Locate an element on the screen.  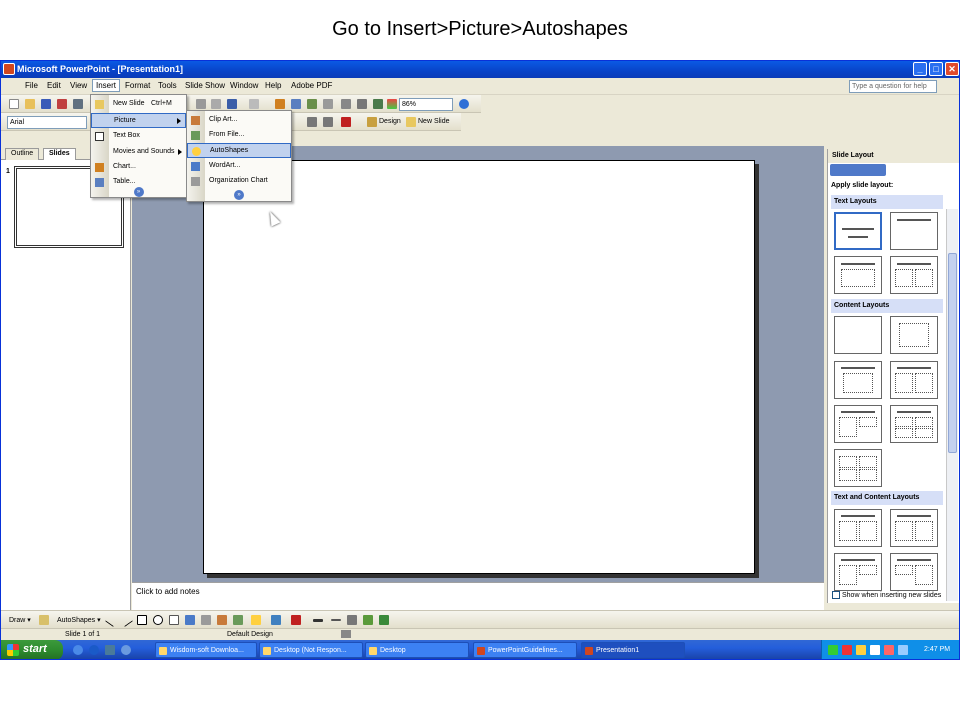
fill-color-icon is located at coordinates (256, 620).